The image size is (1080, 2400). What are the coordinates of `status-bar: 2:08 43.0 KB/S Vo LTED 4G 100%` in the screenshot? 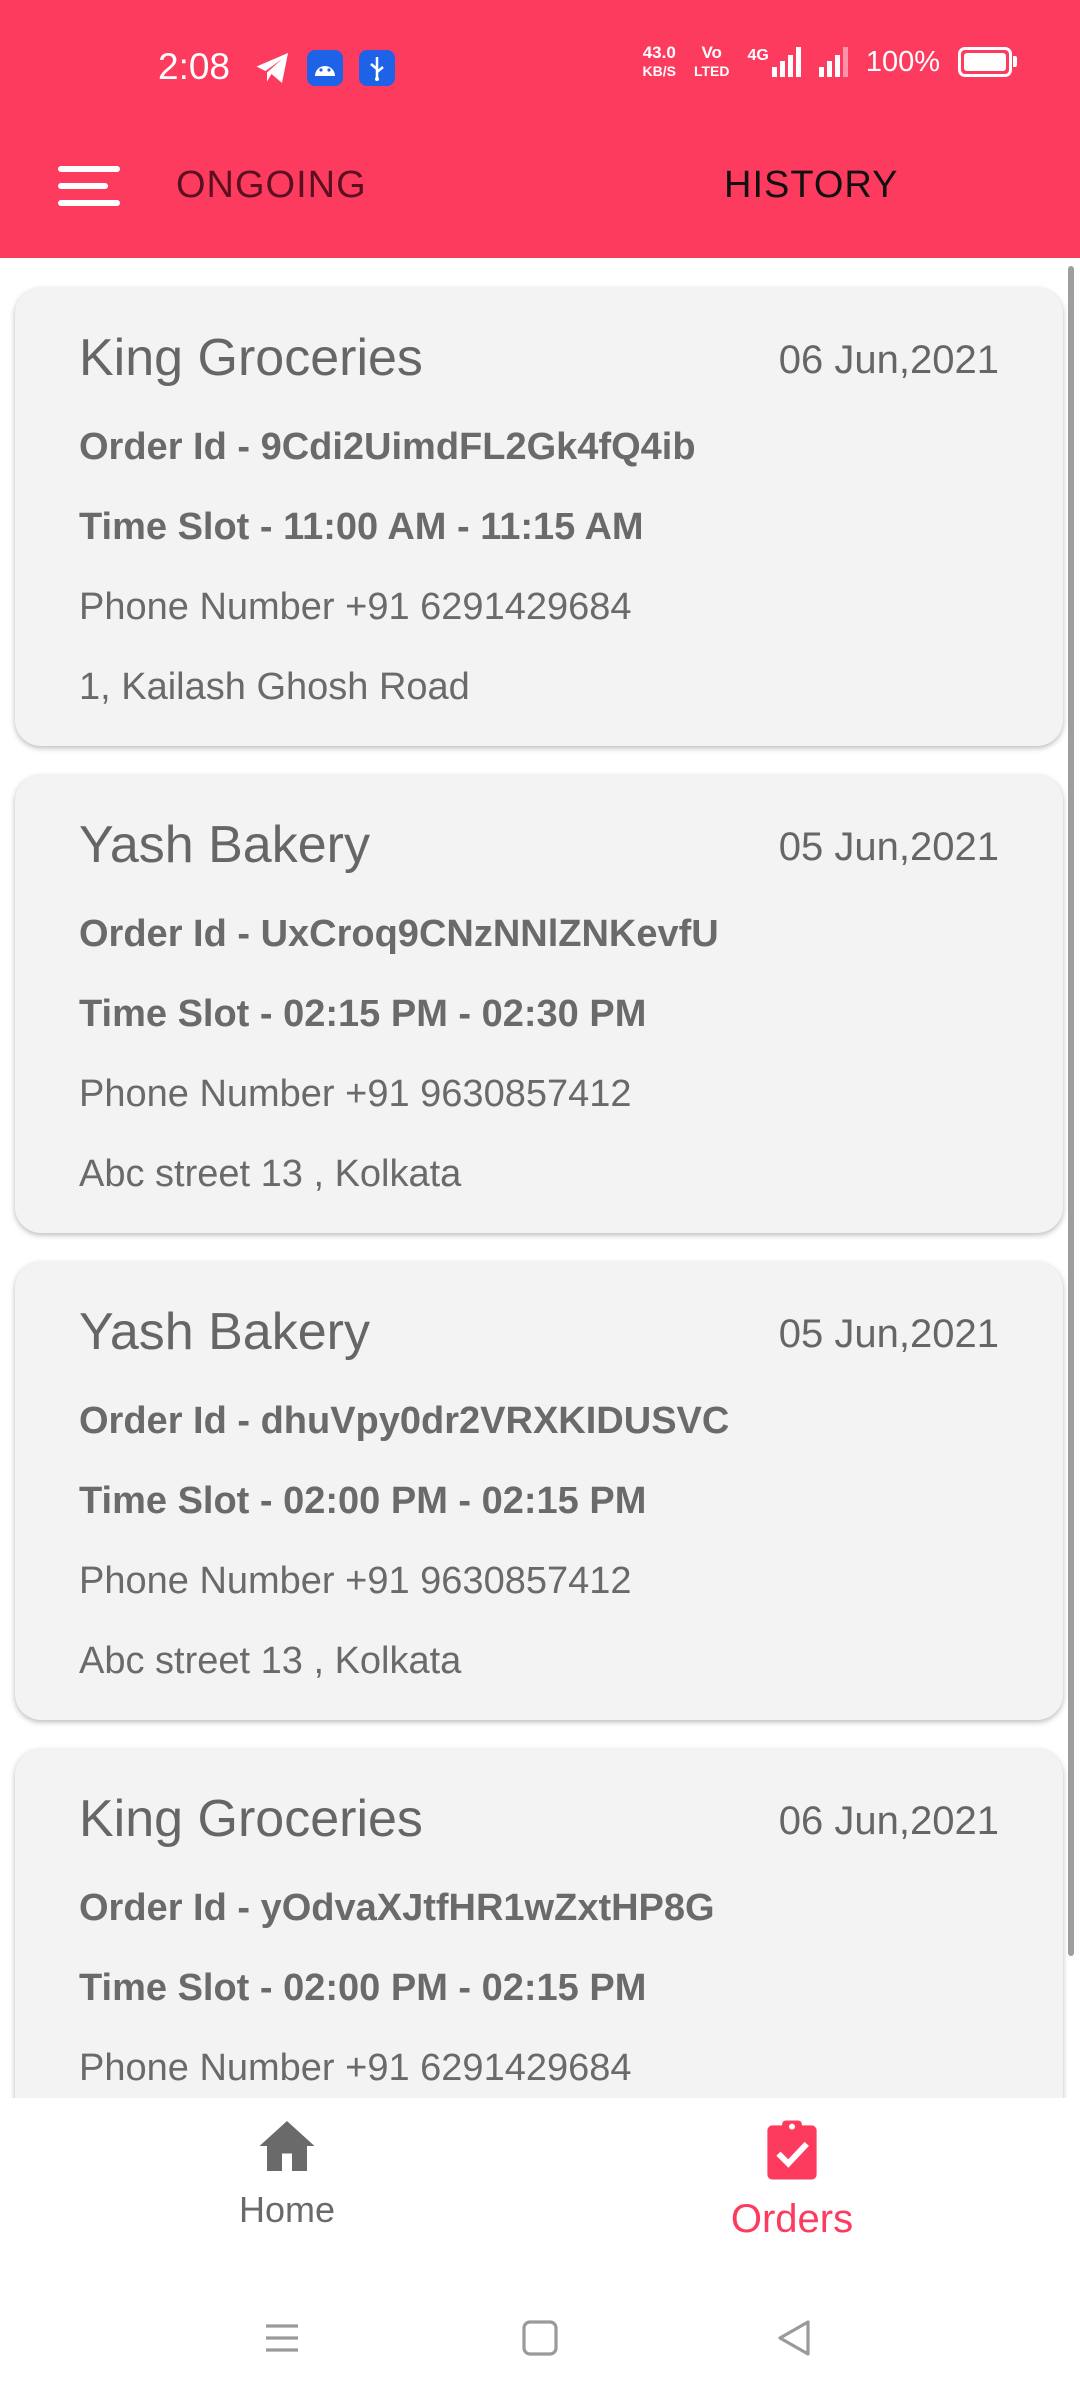 It's located at (540, 65).